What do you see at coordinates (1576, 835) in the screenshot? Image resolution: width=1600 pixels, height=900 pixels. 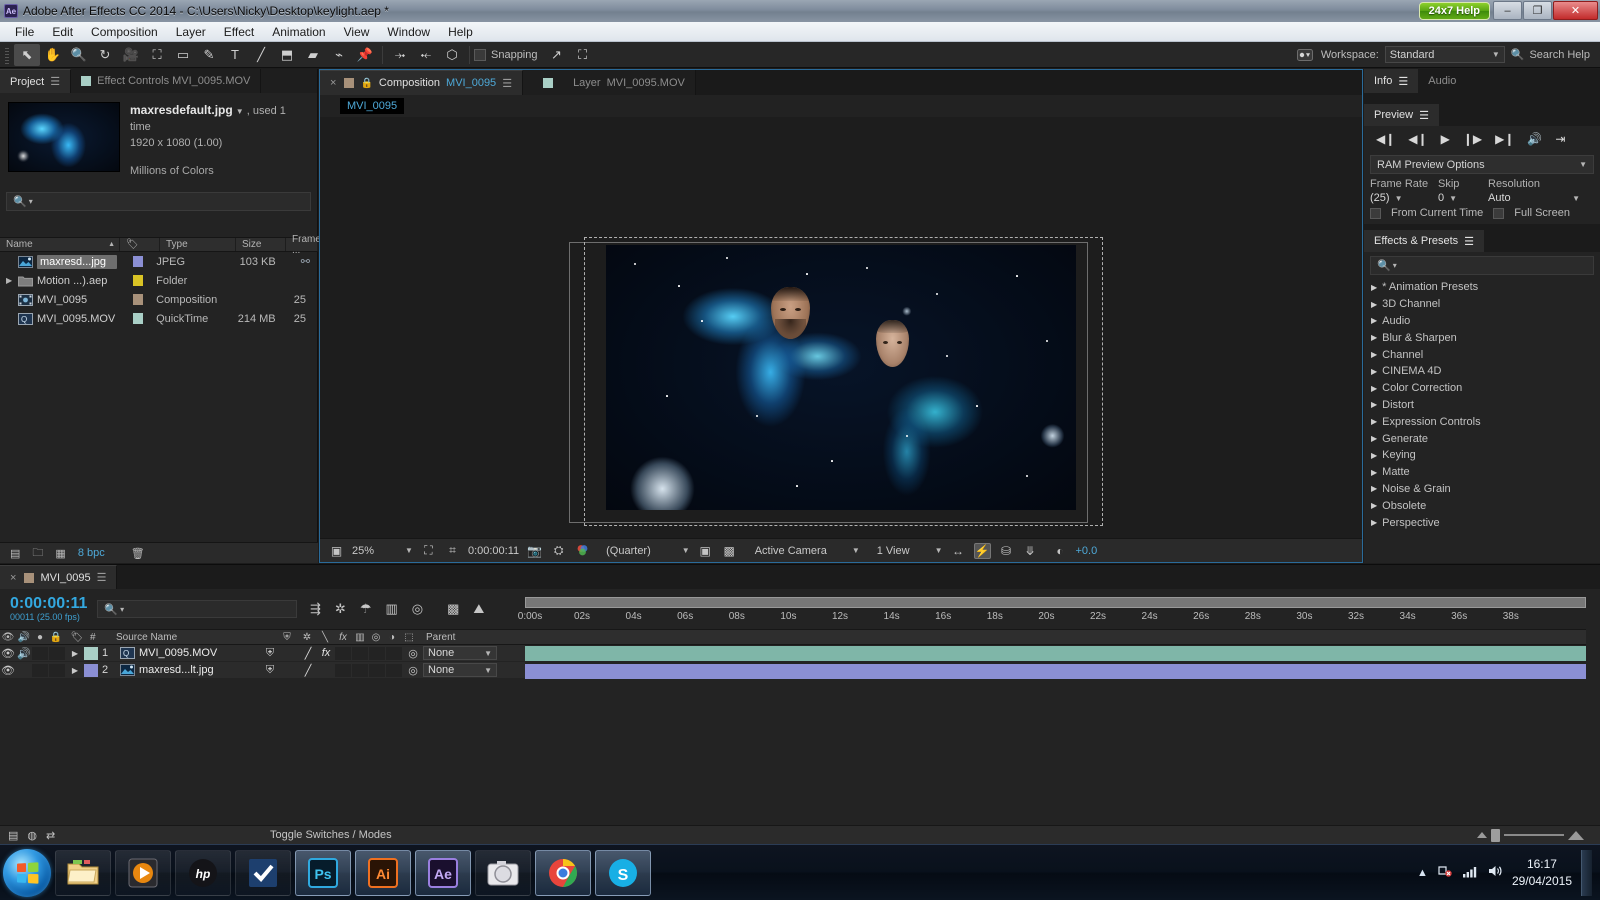 I see `zoom-in-icon` at bounding box center [1576, 835].